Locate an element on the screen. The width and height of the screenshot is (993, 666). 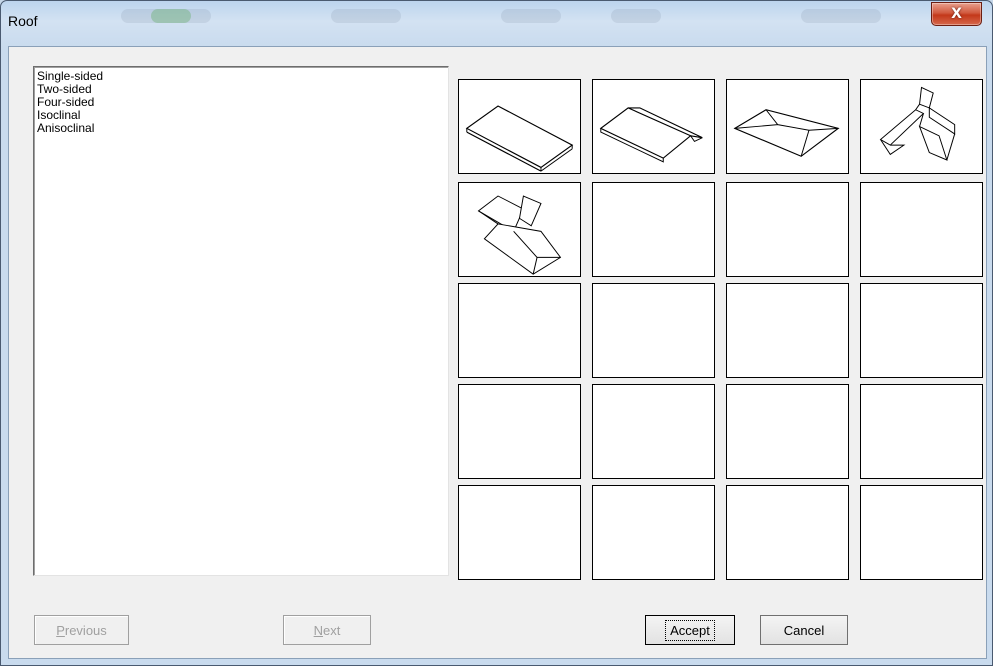
cancel-button: Cancel is located at coordinates (804, 630).